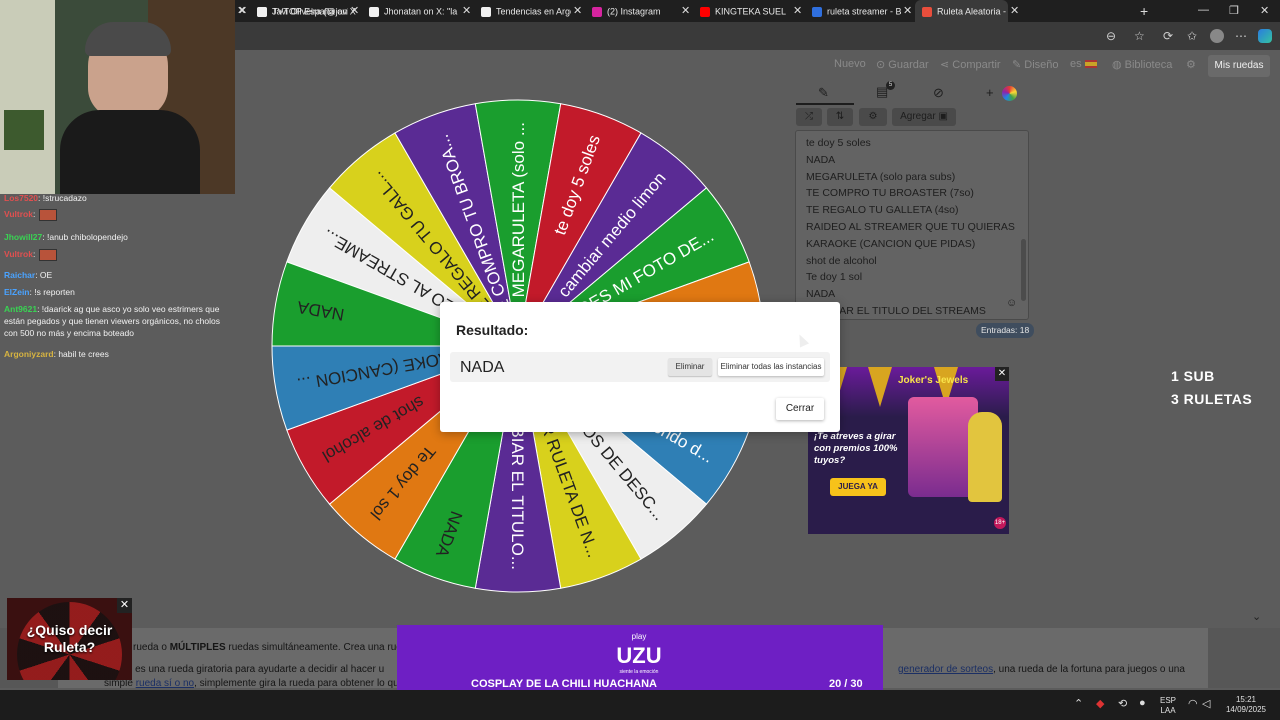 This screenshot has width=1280, height=720. What do you see at coordinates (1193, 703) in the screenshot?
I see `wifi-icon: ◠` at bounding box center [1193, 703].